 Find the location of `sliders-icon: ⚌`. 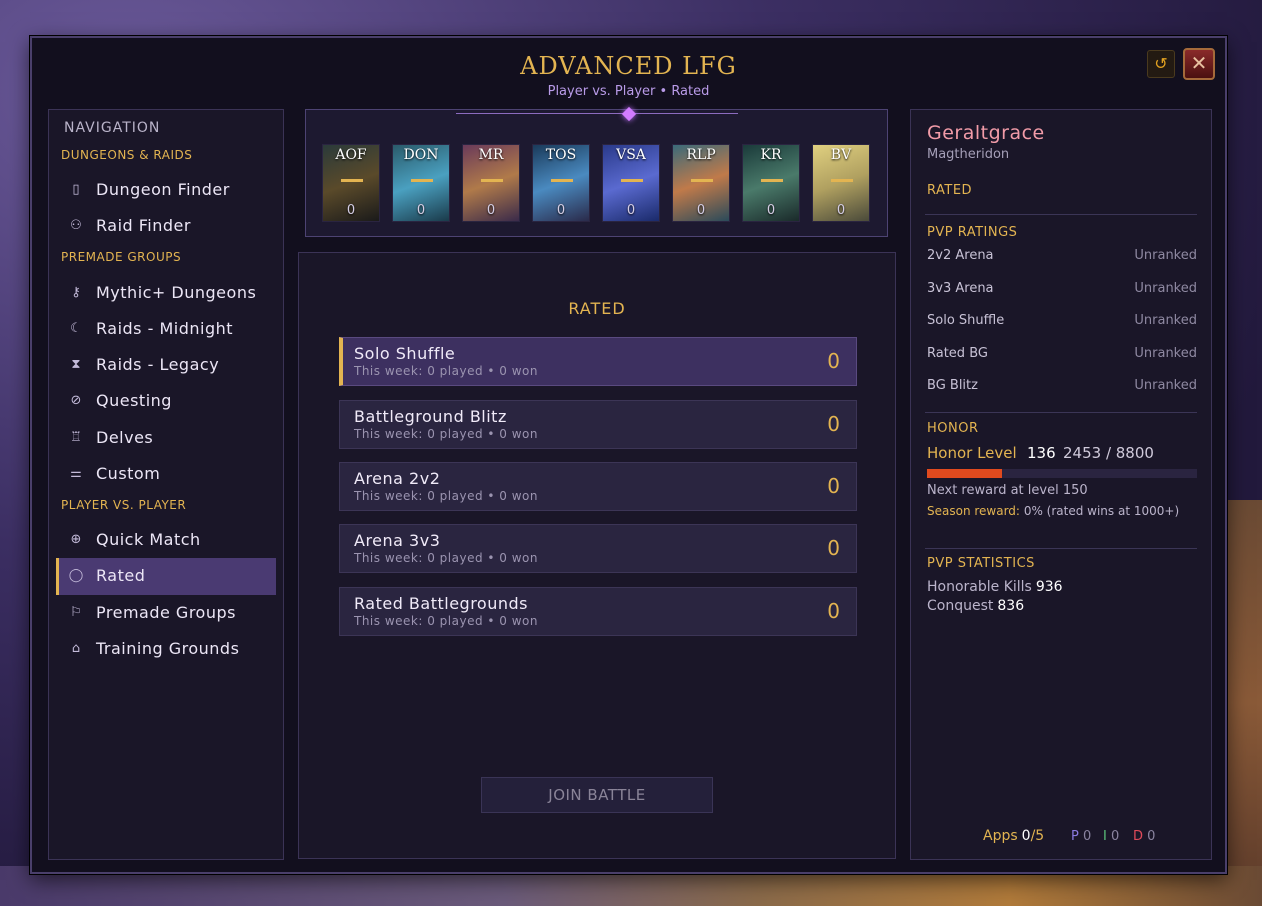

sliders-icon: ⚌ is located at coordinates (76, 473).